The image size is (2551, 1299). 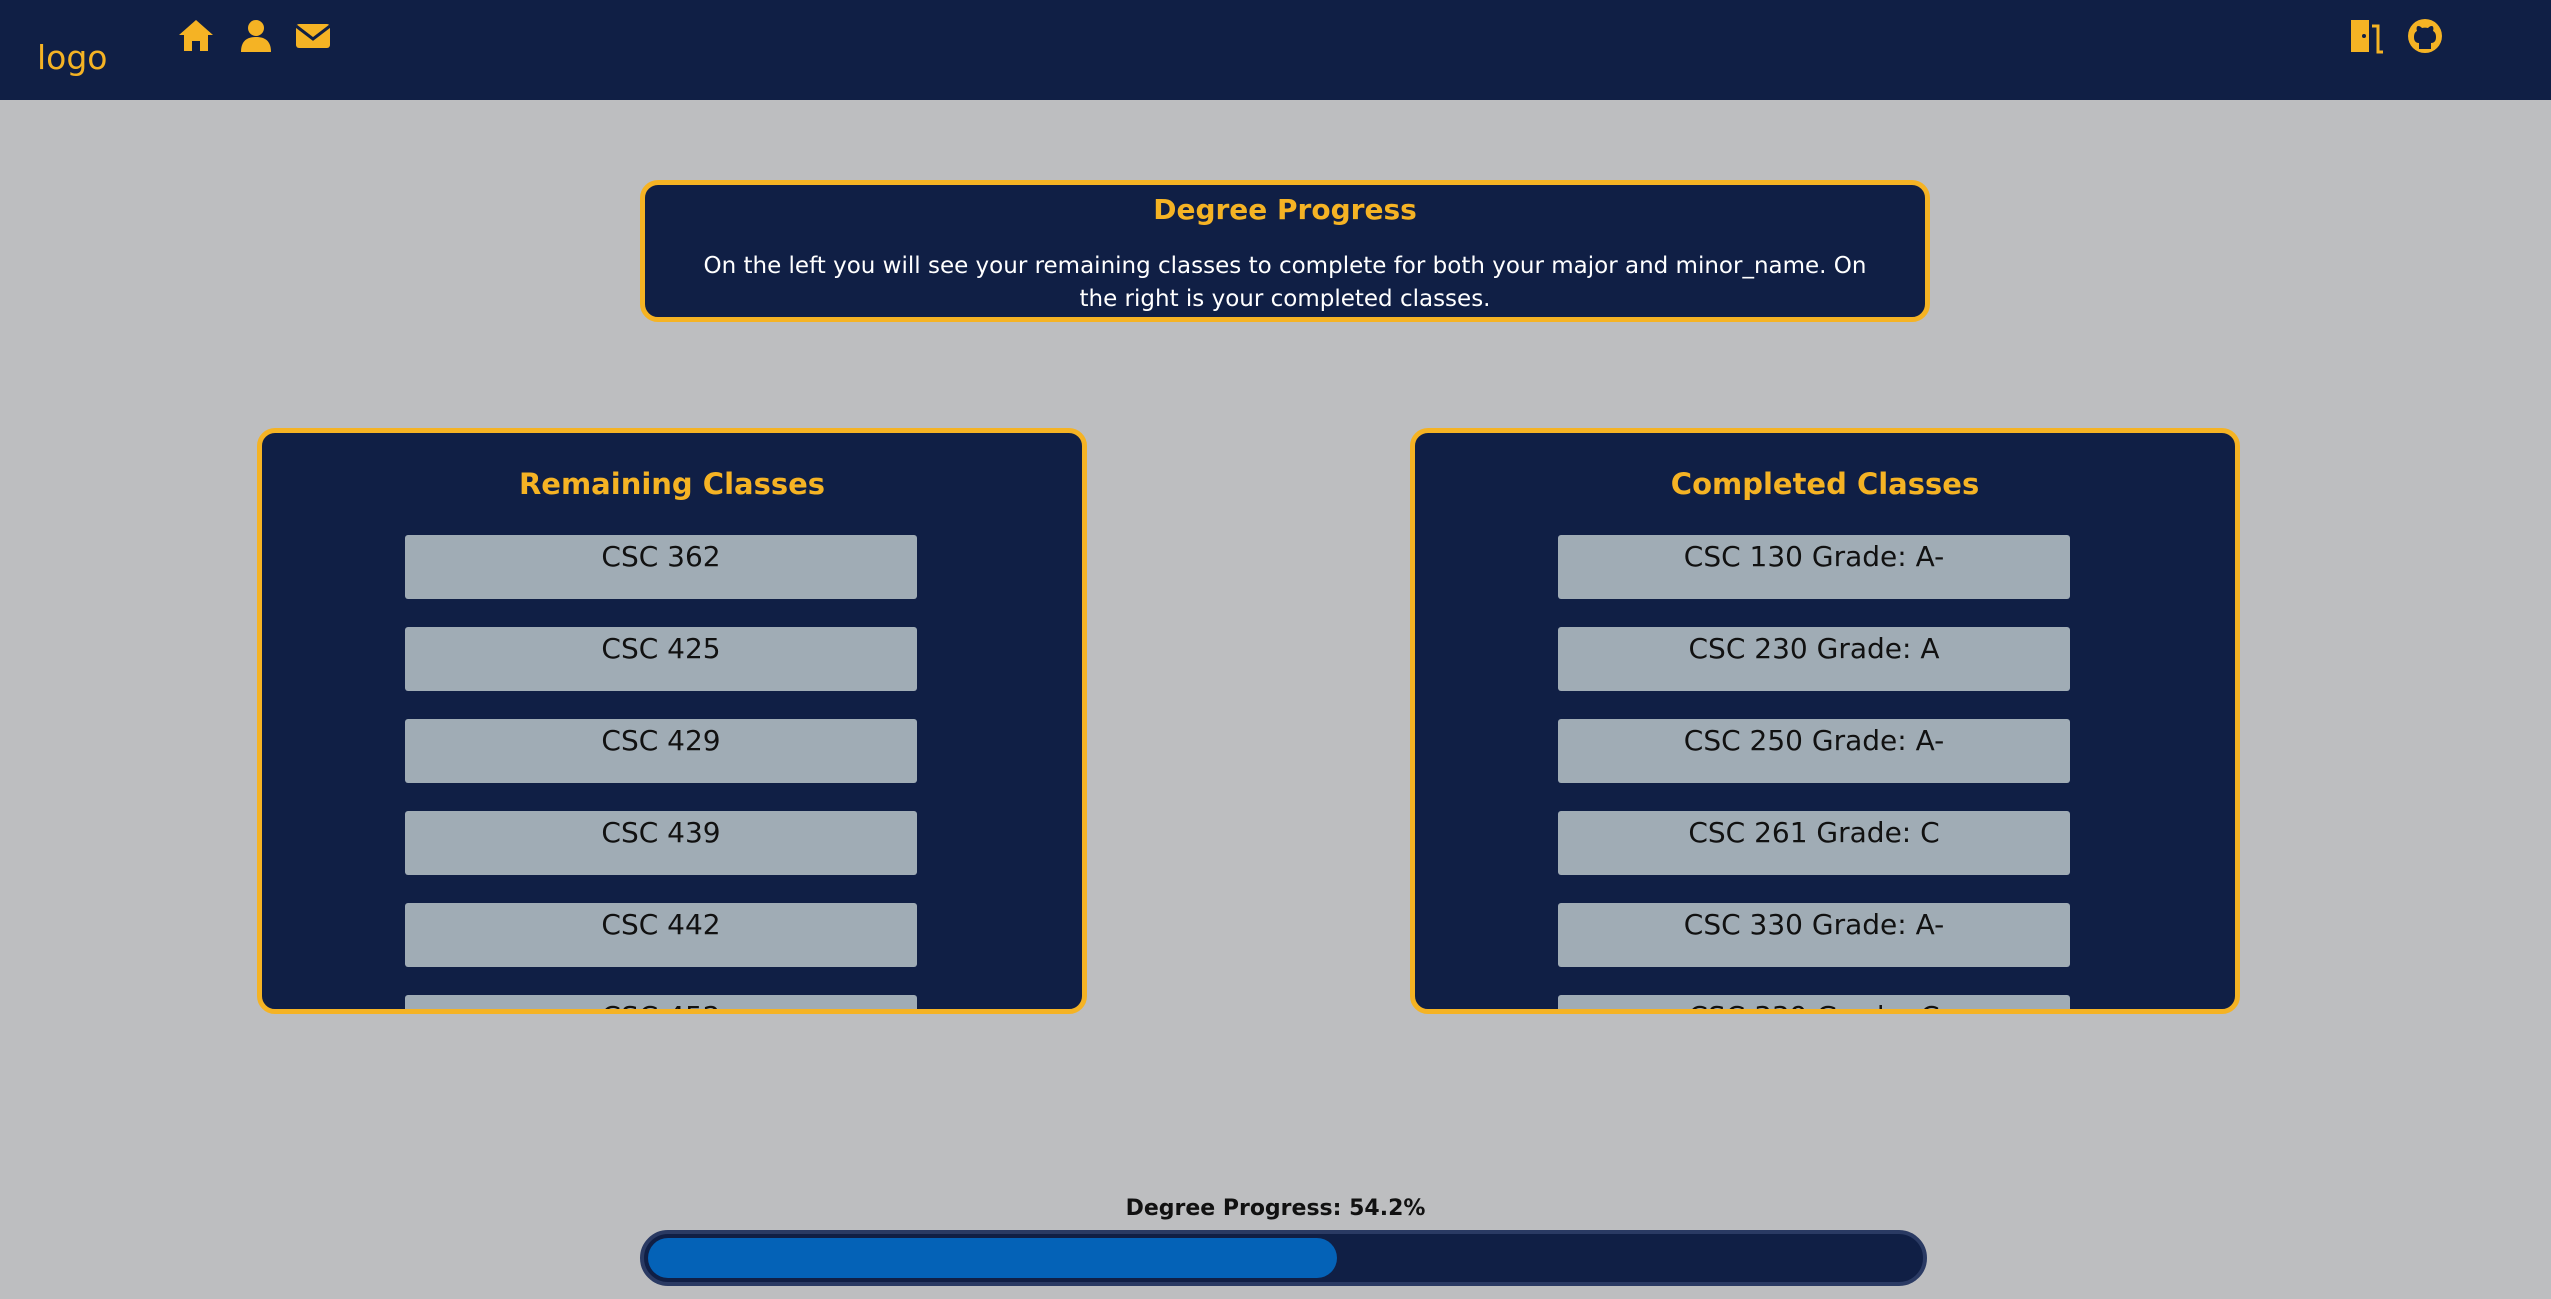 I want to click on envelope-icon, so click(x=313, y=36).